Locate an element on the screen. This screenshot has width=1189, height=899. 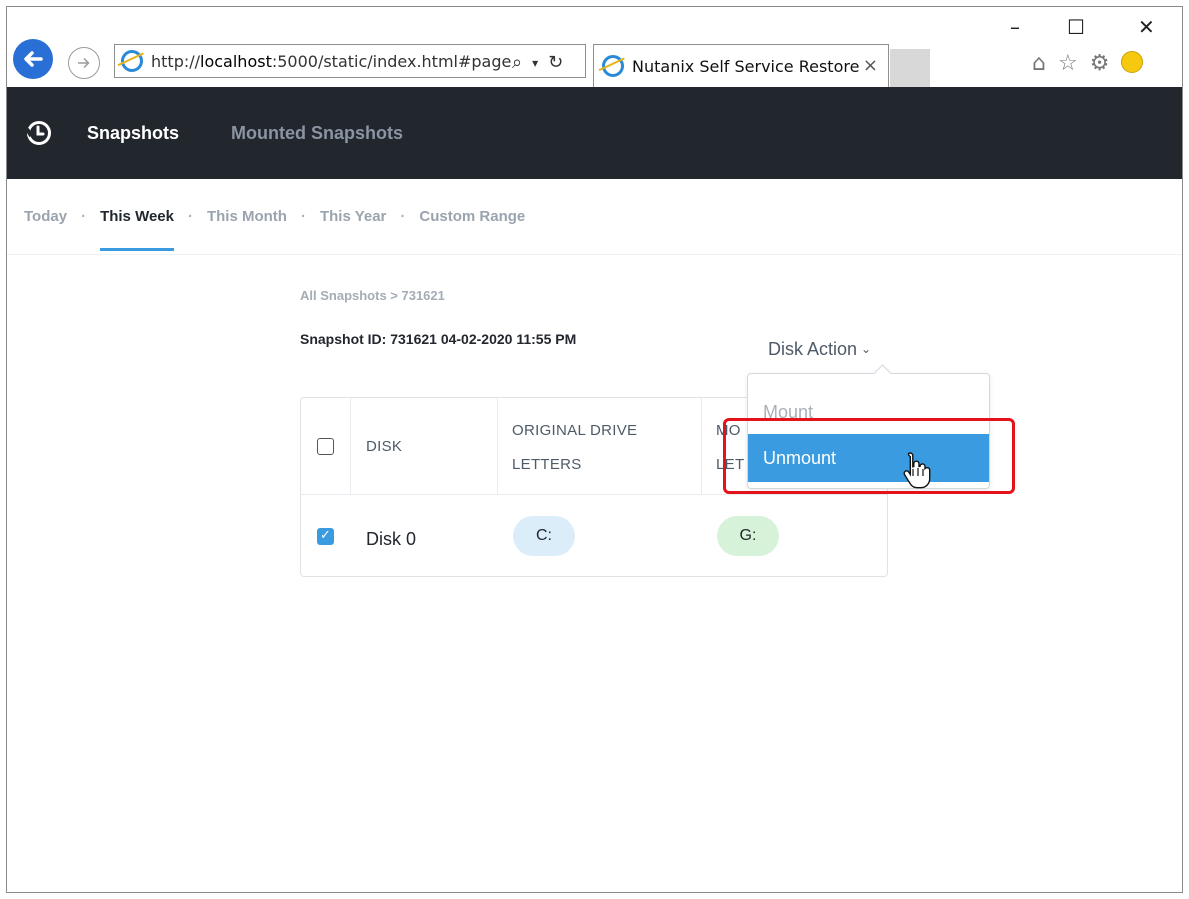
close-window-button: ✕ is located at coordinates (1146, 27).